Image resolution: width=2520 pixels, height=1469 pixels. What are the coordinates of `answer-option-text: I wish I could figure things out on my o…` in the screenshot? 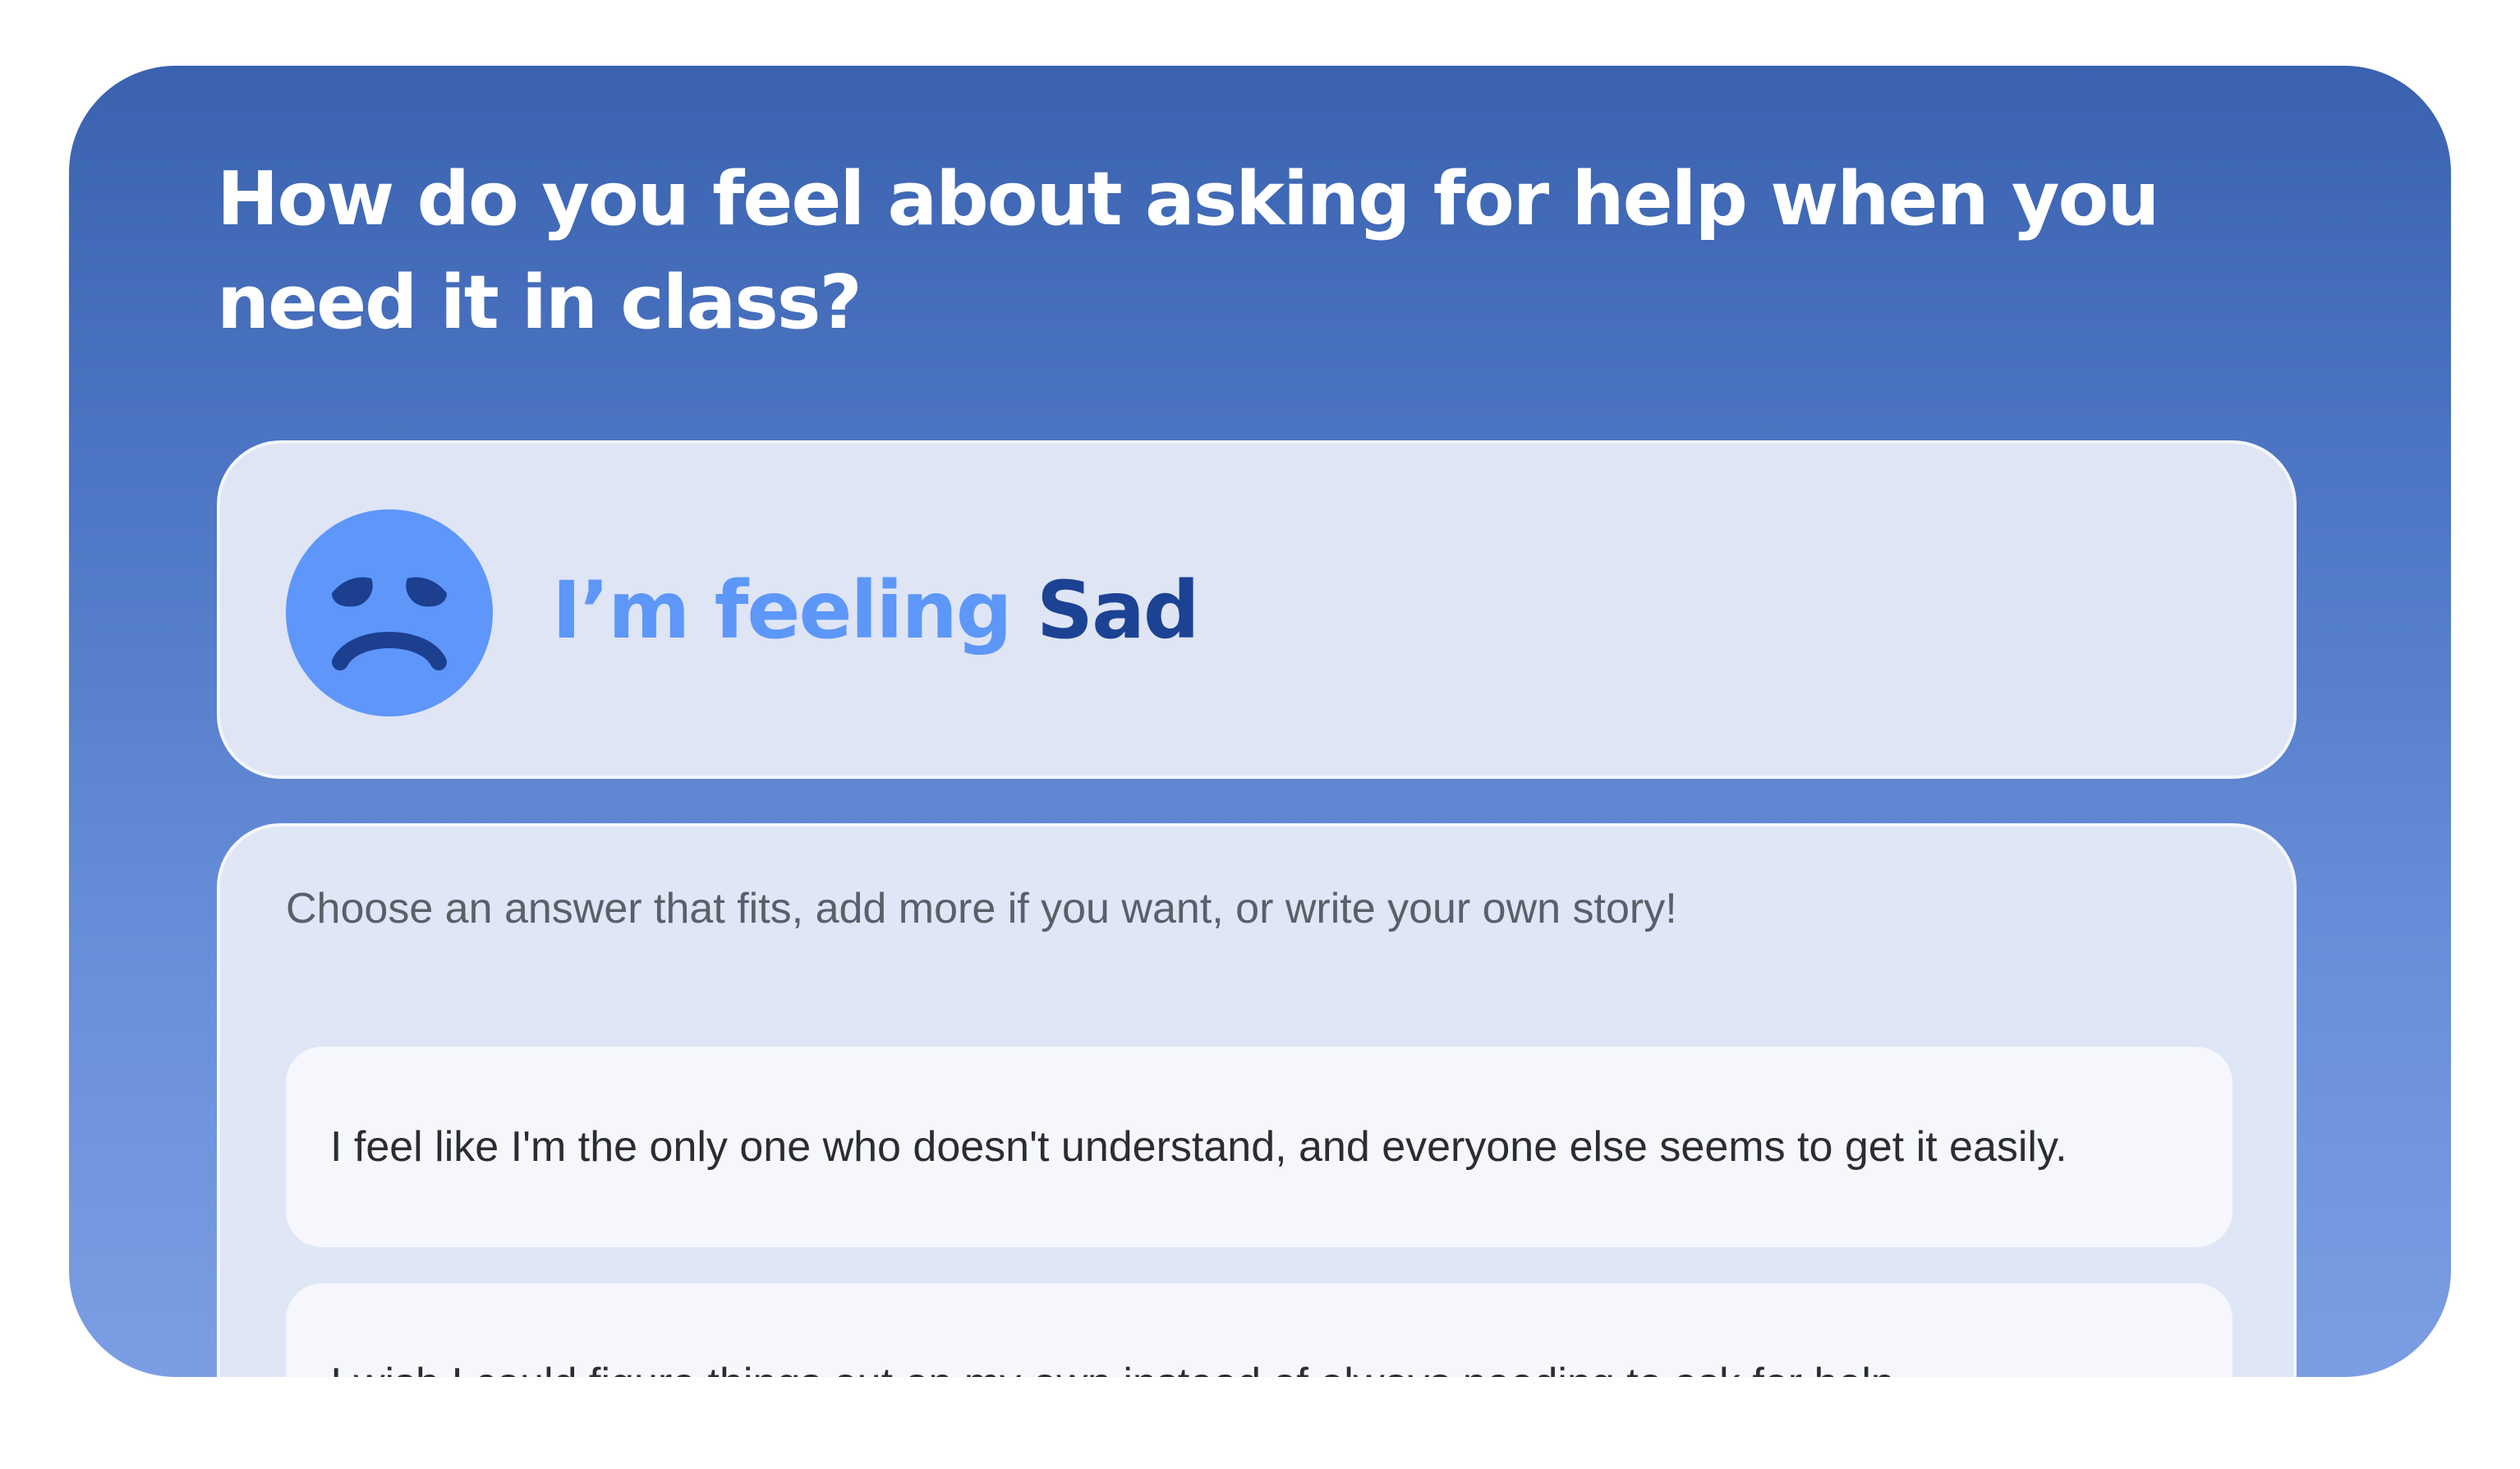 It's located at (1118, 1368).